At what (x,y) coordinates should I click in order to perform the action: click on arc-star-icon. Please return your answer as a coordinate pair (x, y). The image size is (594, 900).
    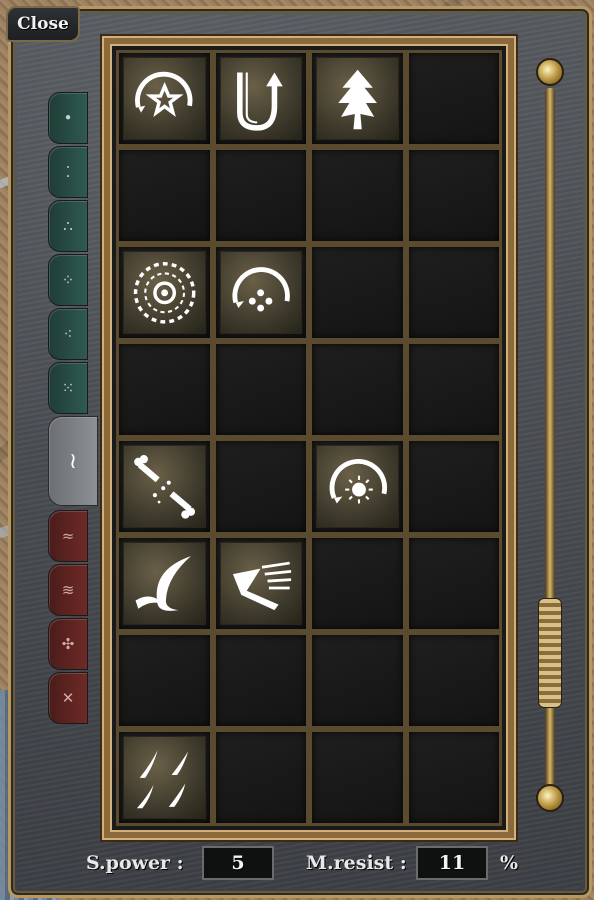
    Looking at the image, I should click on (164, 98).